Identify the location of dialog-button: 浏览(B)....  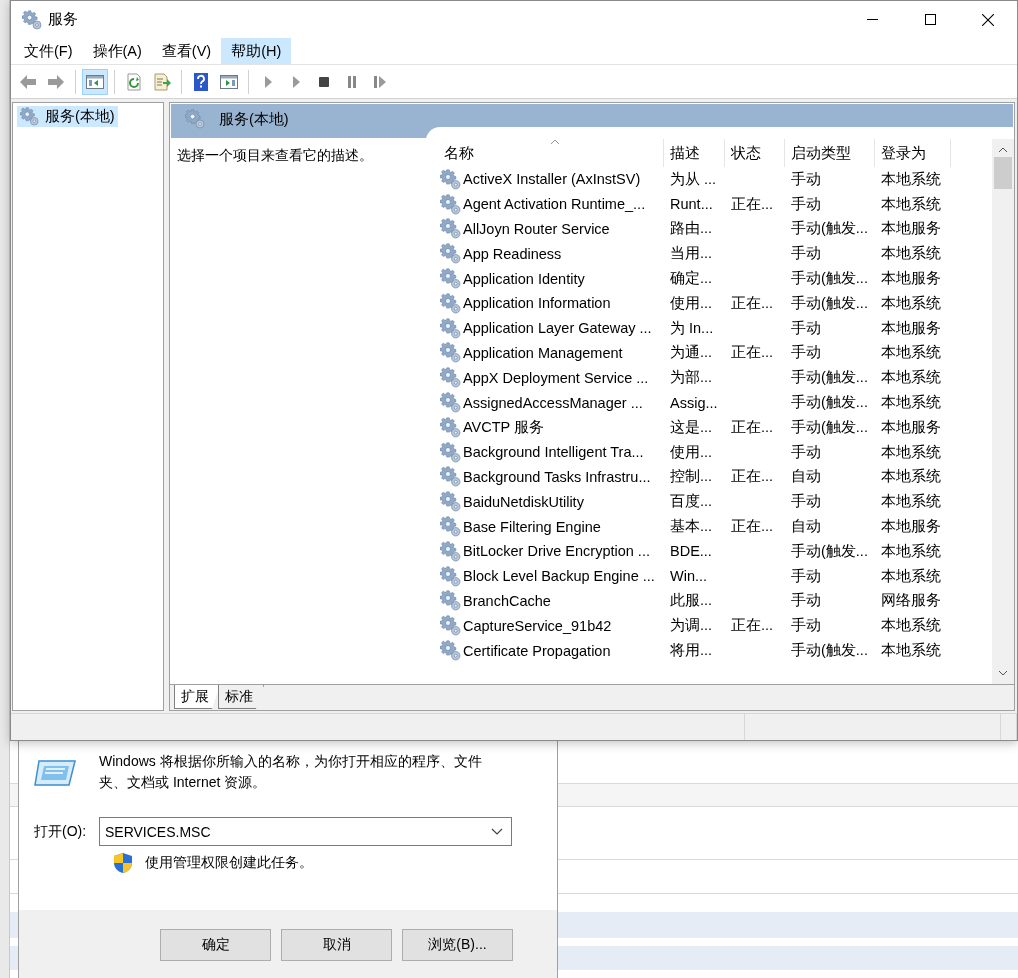
(457, 945).